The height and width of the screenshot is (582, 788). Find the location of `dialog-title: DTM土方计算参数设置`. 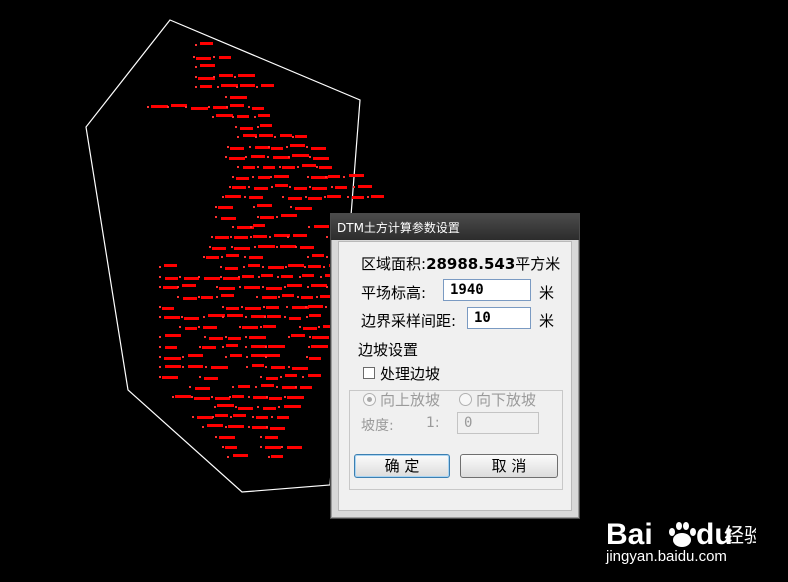

dialog-title: DTM土方计算参数设置 is located at coordinates (398, 228).